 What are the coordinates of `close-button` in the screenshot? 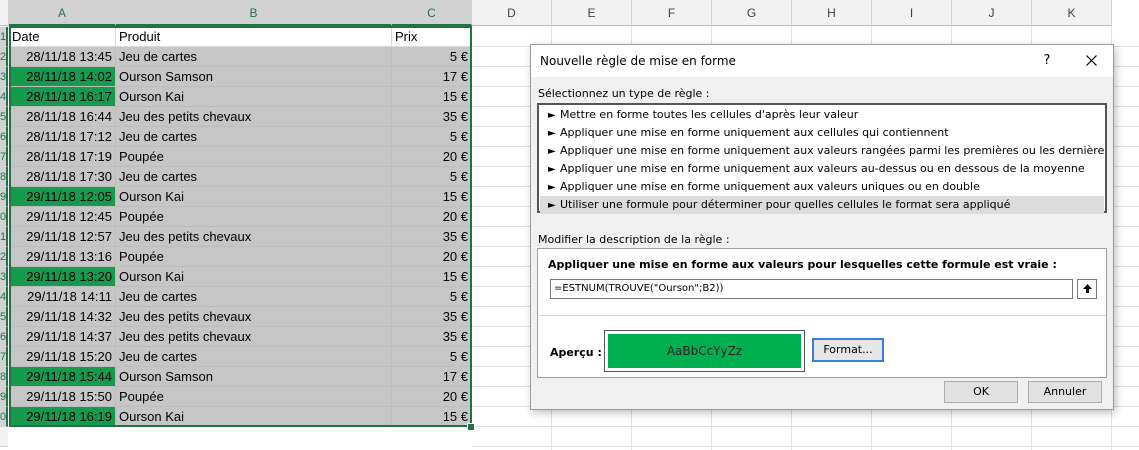 It's located at (1091, 61).